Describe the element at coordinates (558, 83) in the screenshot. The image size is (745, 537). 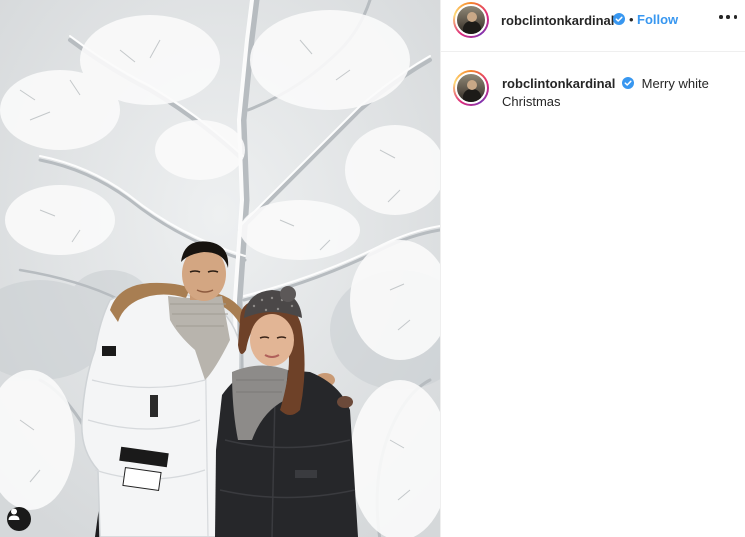
I see `caption-username: robclintonkardinal` at that location.